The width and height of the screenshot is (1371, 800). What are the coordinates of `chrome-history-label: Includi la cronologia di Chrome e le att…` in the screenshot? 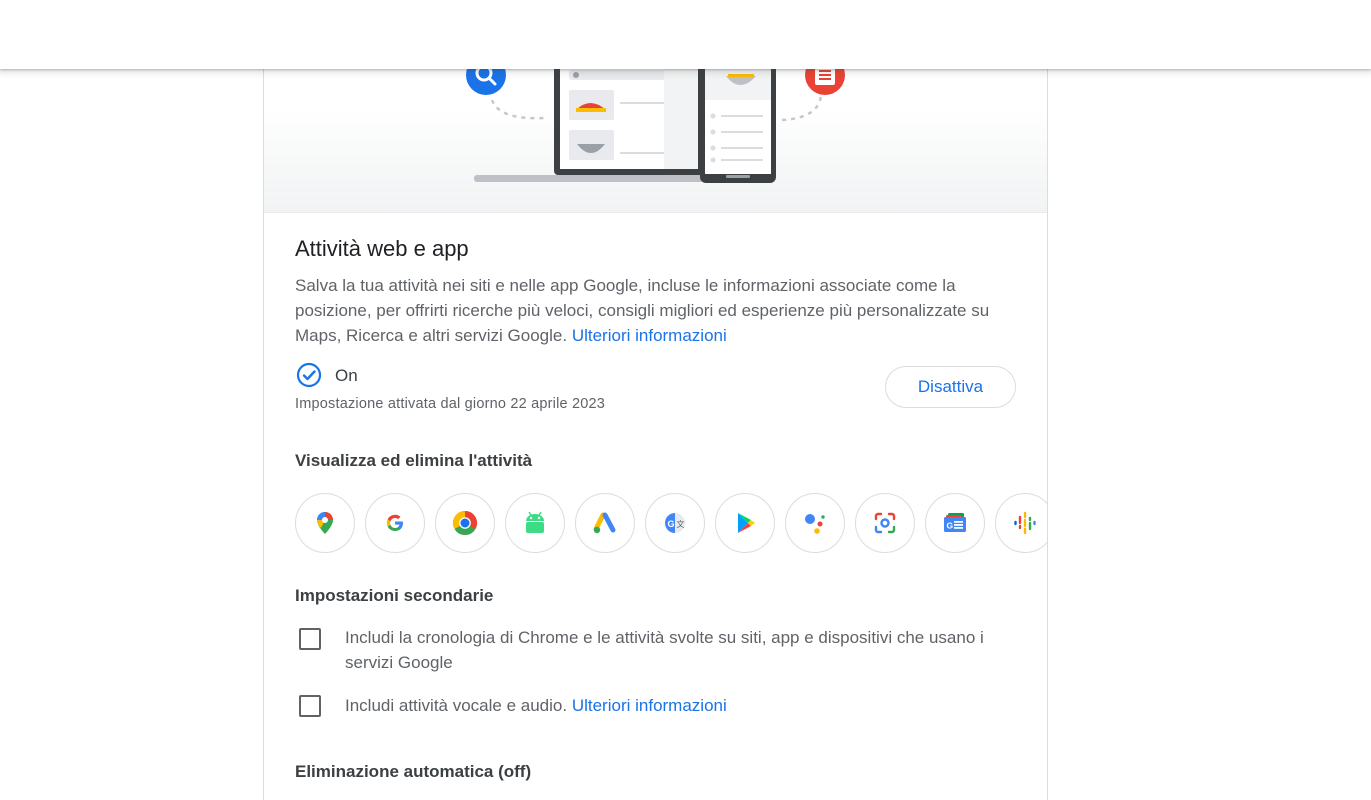 It's located at (664, 650).